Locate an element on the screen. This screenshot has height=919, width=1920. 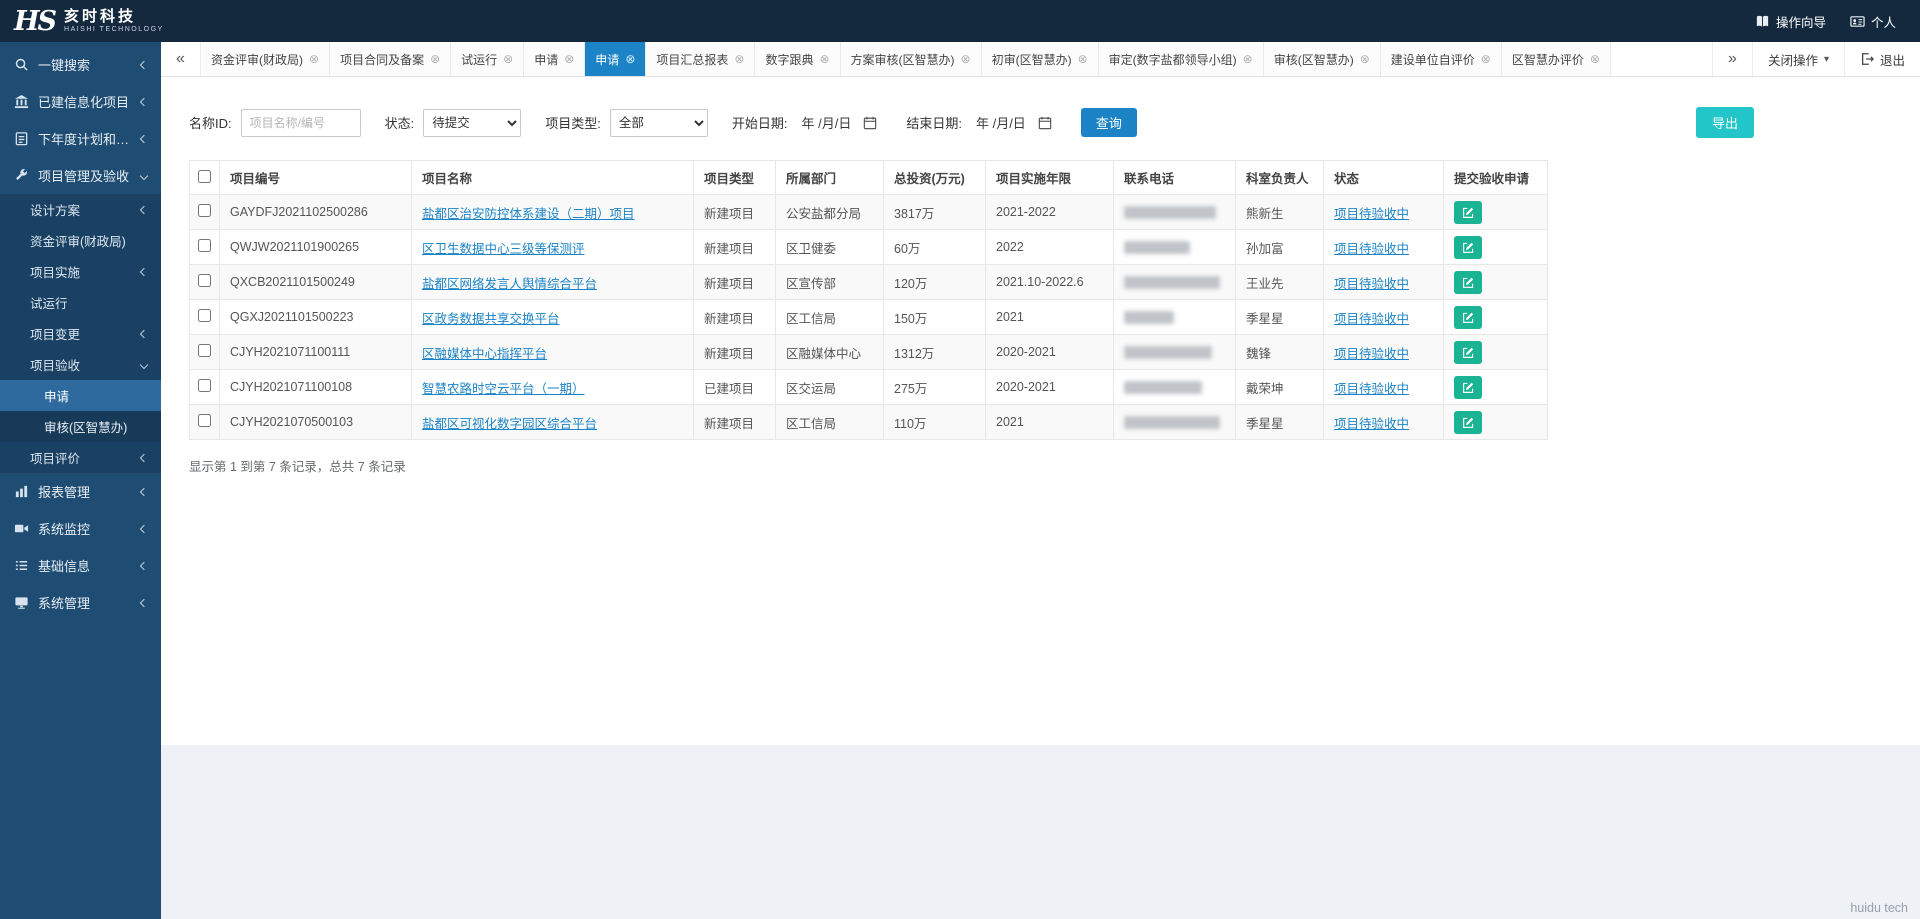
project-manager: 孙加富 is located at coordinates (1279, 247).